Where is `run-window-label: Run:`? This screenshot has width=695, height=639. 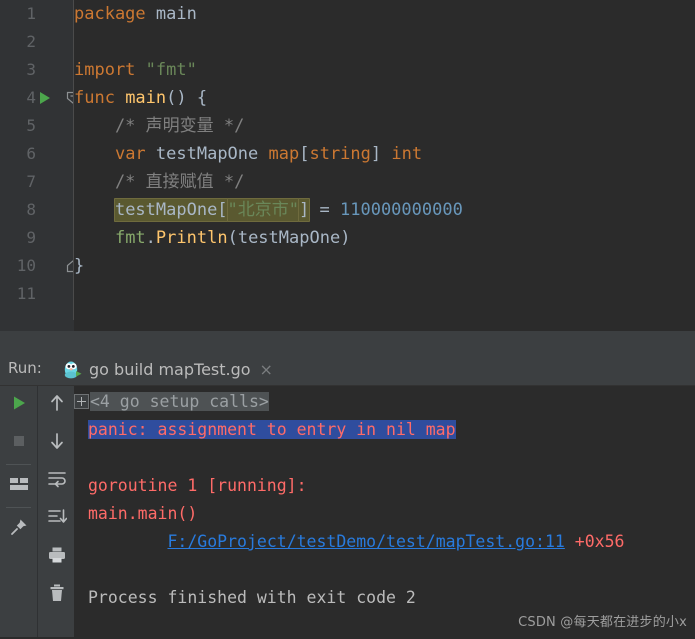
run-window-label: Run: is located at coordinates (25, 368).